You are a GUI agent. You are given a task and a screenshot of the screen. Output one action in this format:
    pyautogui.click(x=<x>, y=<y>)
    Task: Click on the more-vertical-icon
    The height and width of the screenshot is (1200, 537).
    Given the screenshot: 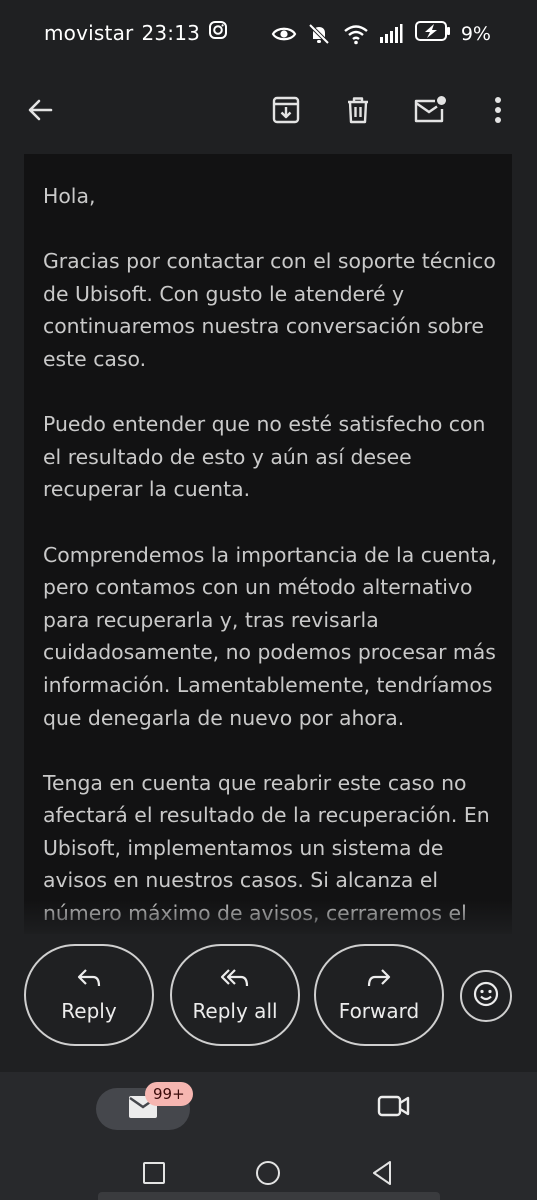 What is the action you would take?
    pyautogui.click(x=498, y=110)
    